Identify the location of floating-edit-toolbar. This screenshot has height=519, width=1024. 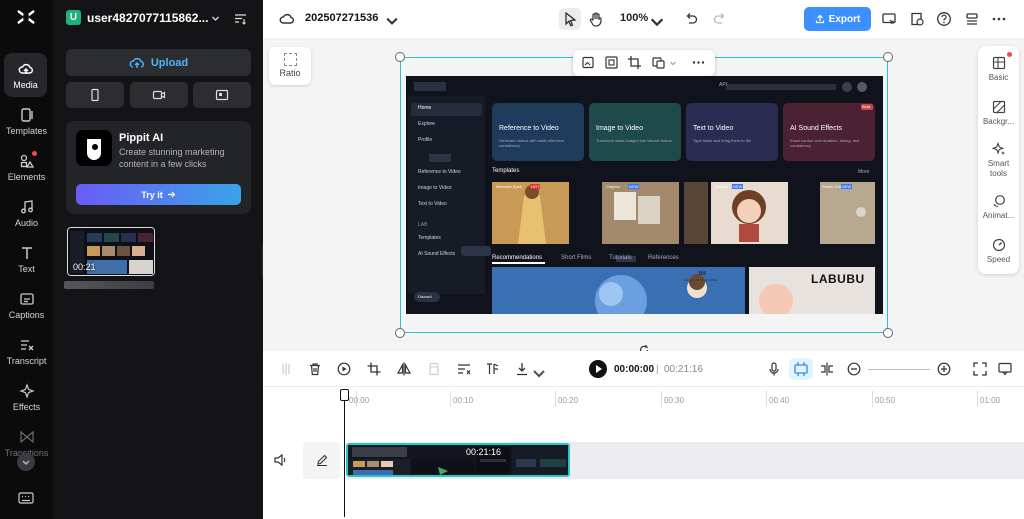
(644, 63).